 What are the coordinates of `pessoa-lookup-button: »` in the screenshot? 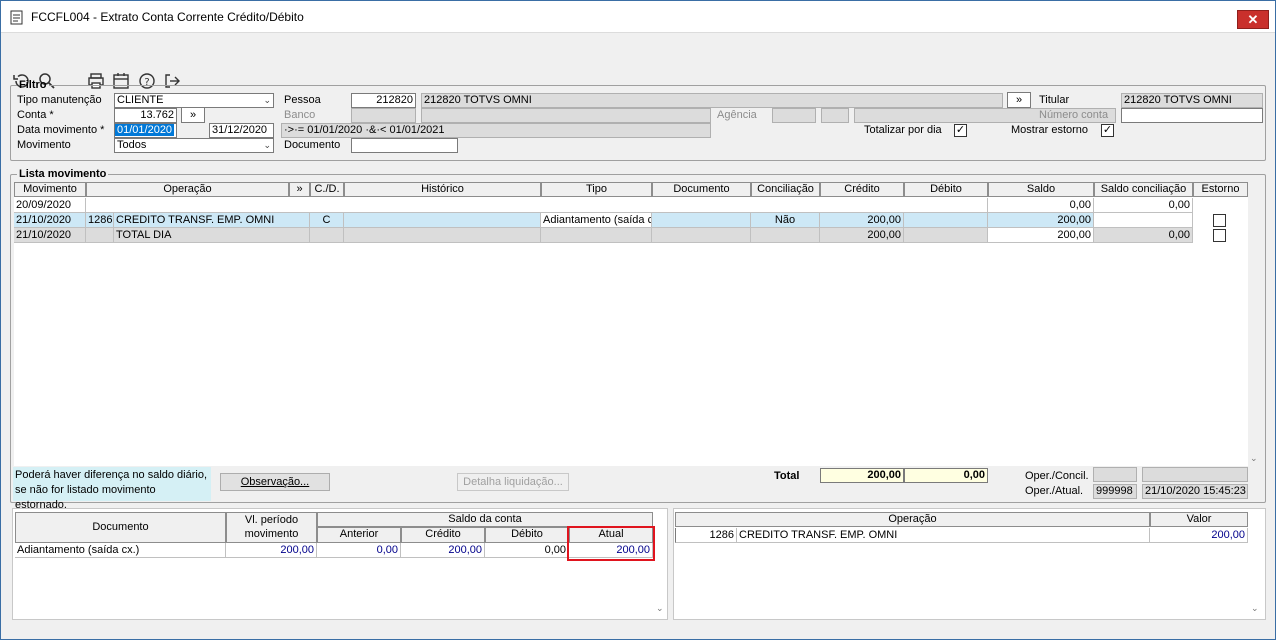 It's located at (1019, 100).